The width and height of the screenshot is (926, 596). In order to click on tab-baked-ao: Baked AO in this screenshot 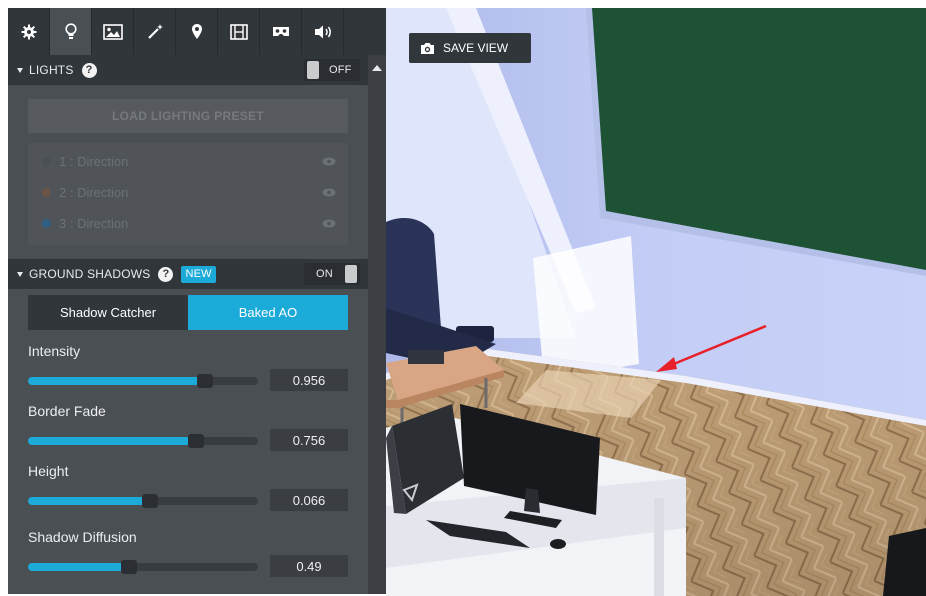, I will do `click(268, 312)`.